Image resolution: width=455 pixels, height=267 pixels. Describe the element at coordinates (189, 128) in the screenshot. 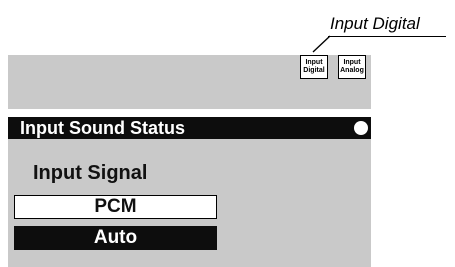

I see `status-panel-header: Input Sound Status` at that location.